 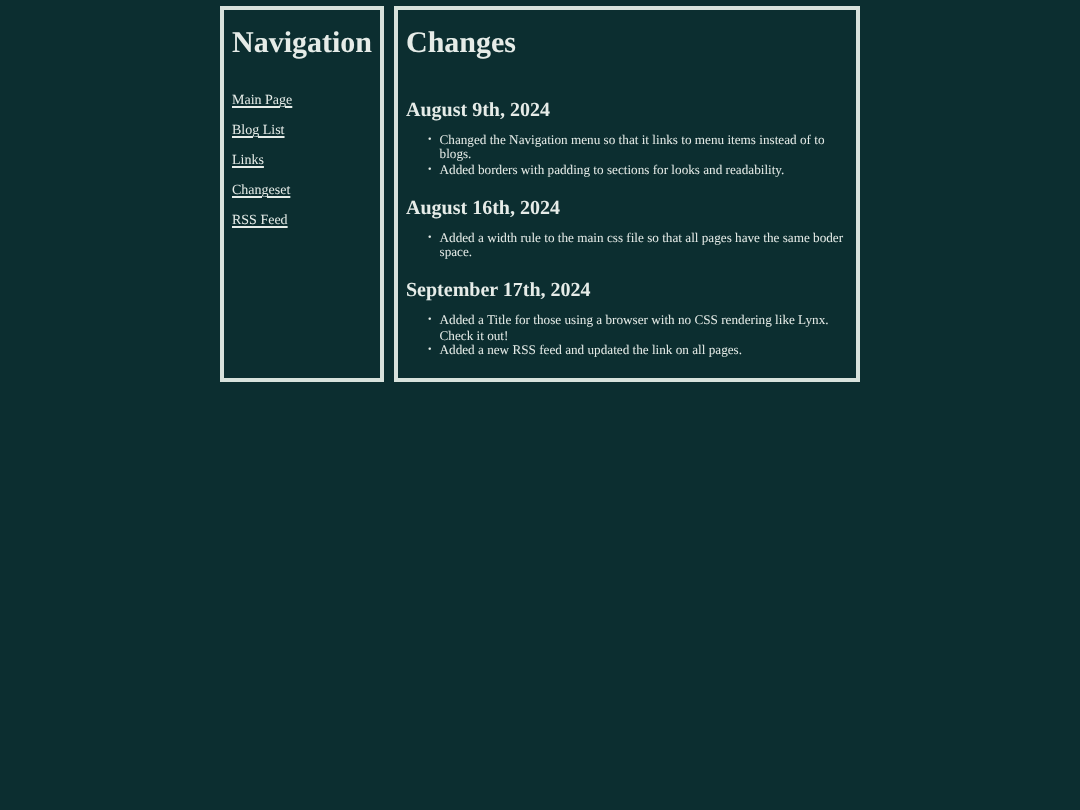 I want to click on date-heading: August 9th, 2024, so click(x=478, y=111).